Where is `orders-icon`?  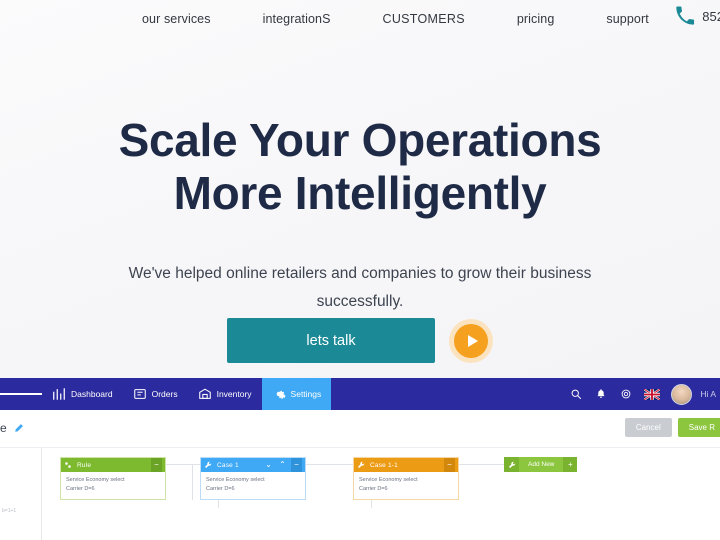 orders-icon is located at coordinates (140, 394).